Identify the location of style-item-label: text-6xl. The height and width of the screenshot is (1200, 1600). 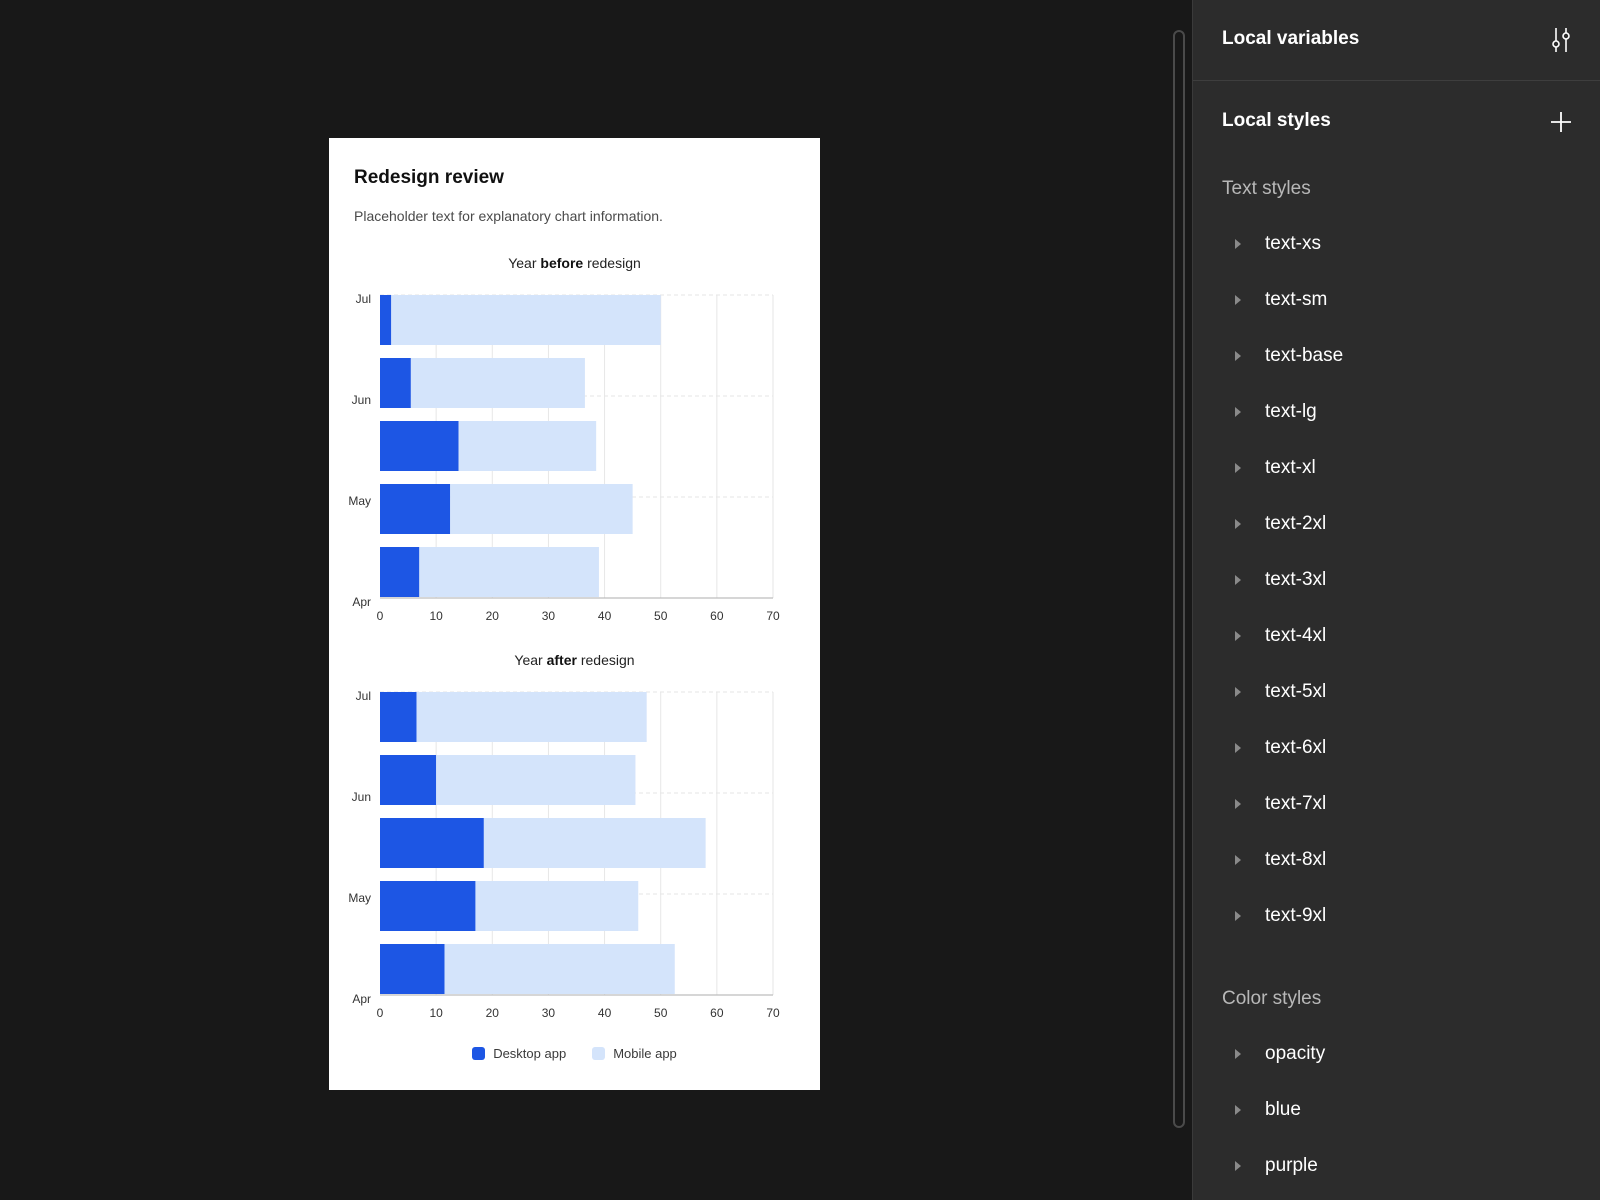
(1296, 747).